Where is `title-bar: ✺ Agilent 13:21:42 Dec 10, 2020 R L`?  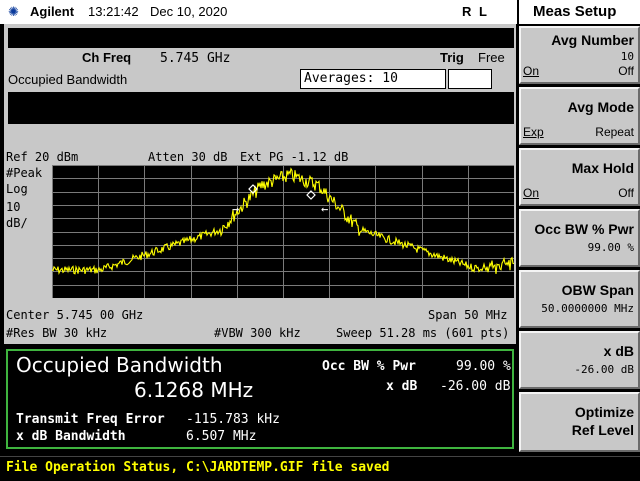
title-bar: ✺ Agilent 13:21:42 Dec 10, 2020 R L is located at coordinates (258, 12).